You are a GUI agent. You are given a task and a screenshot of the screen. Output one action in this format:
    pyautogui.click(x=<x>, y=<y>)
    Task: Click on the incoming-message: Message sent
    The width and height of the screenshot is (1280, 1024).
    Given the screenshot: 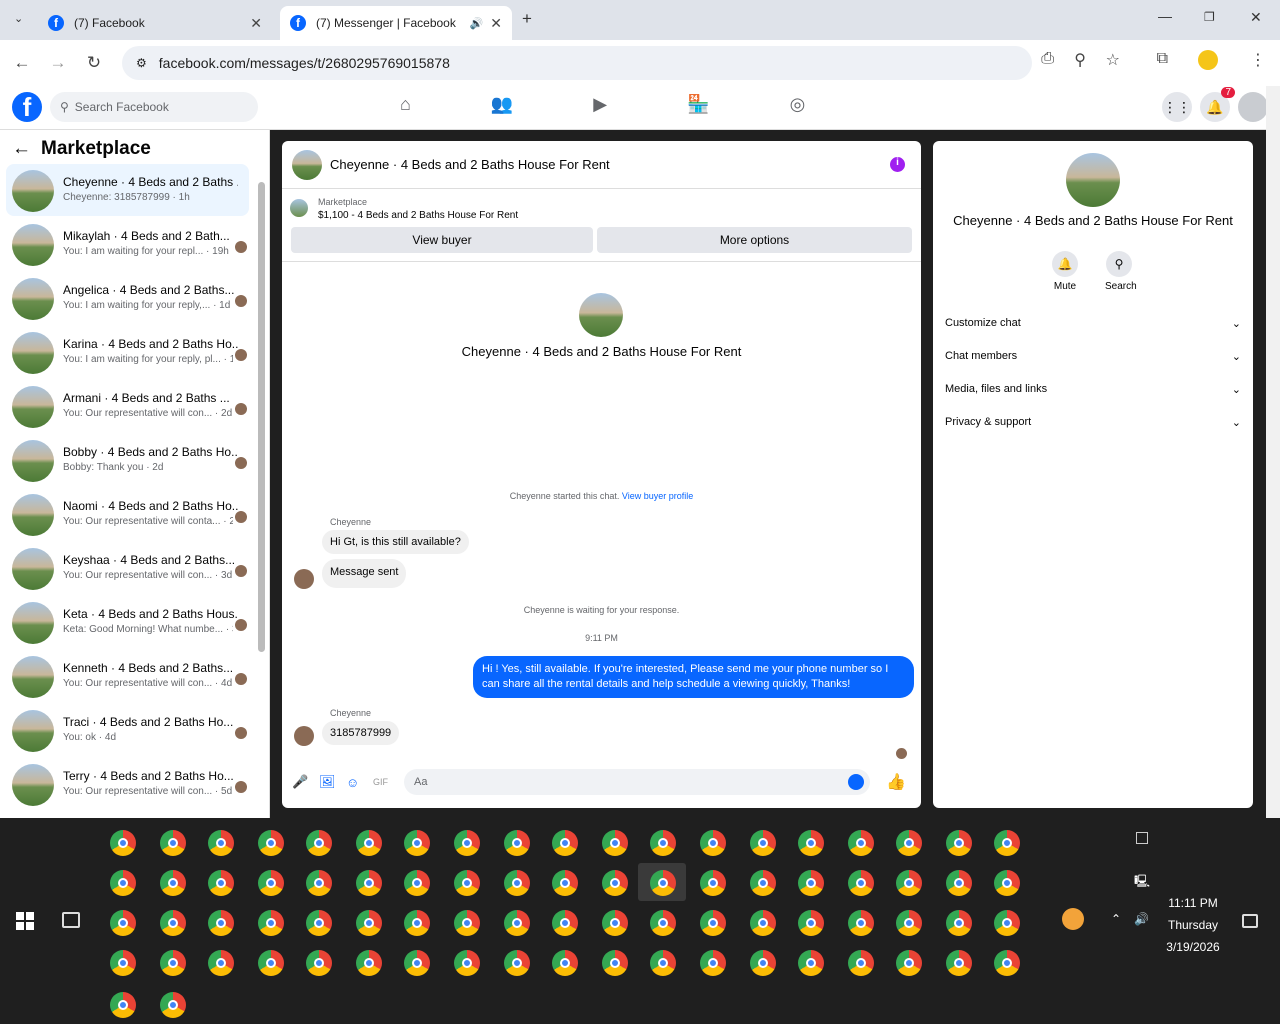 What is the action you would take?
    pyautogui.click(x=364, y=573)
    